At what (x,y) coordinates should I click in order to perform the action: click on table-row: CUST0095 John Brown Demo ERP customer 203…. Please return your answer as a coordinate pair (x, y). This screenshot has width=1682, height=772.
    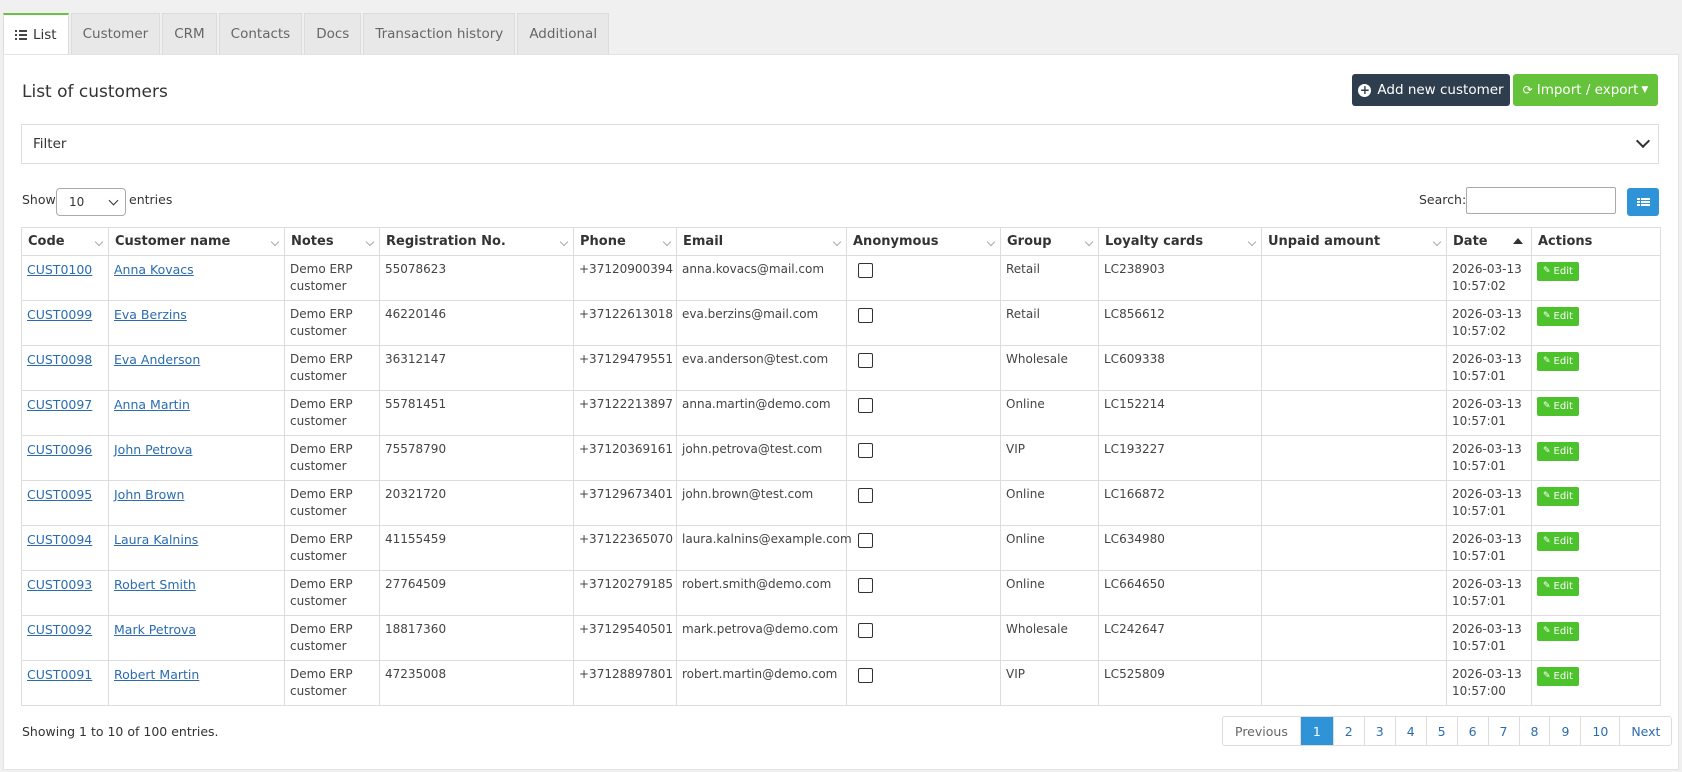
    Looking at the image, I should click on (841, 503).